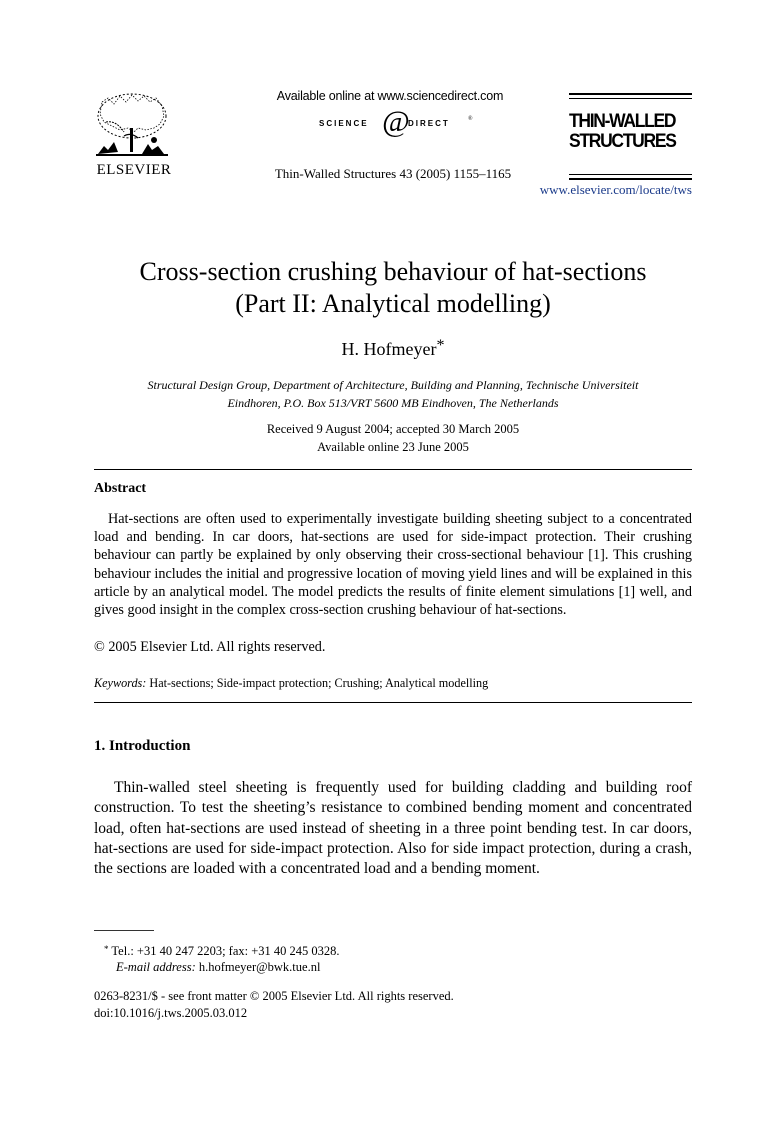 This screenshot has height=1133, width=780. Describe the element at coordinates (429, 123) in the screenshot. I see `sciencedirect-direct-text: DIRECT` at that location.